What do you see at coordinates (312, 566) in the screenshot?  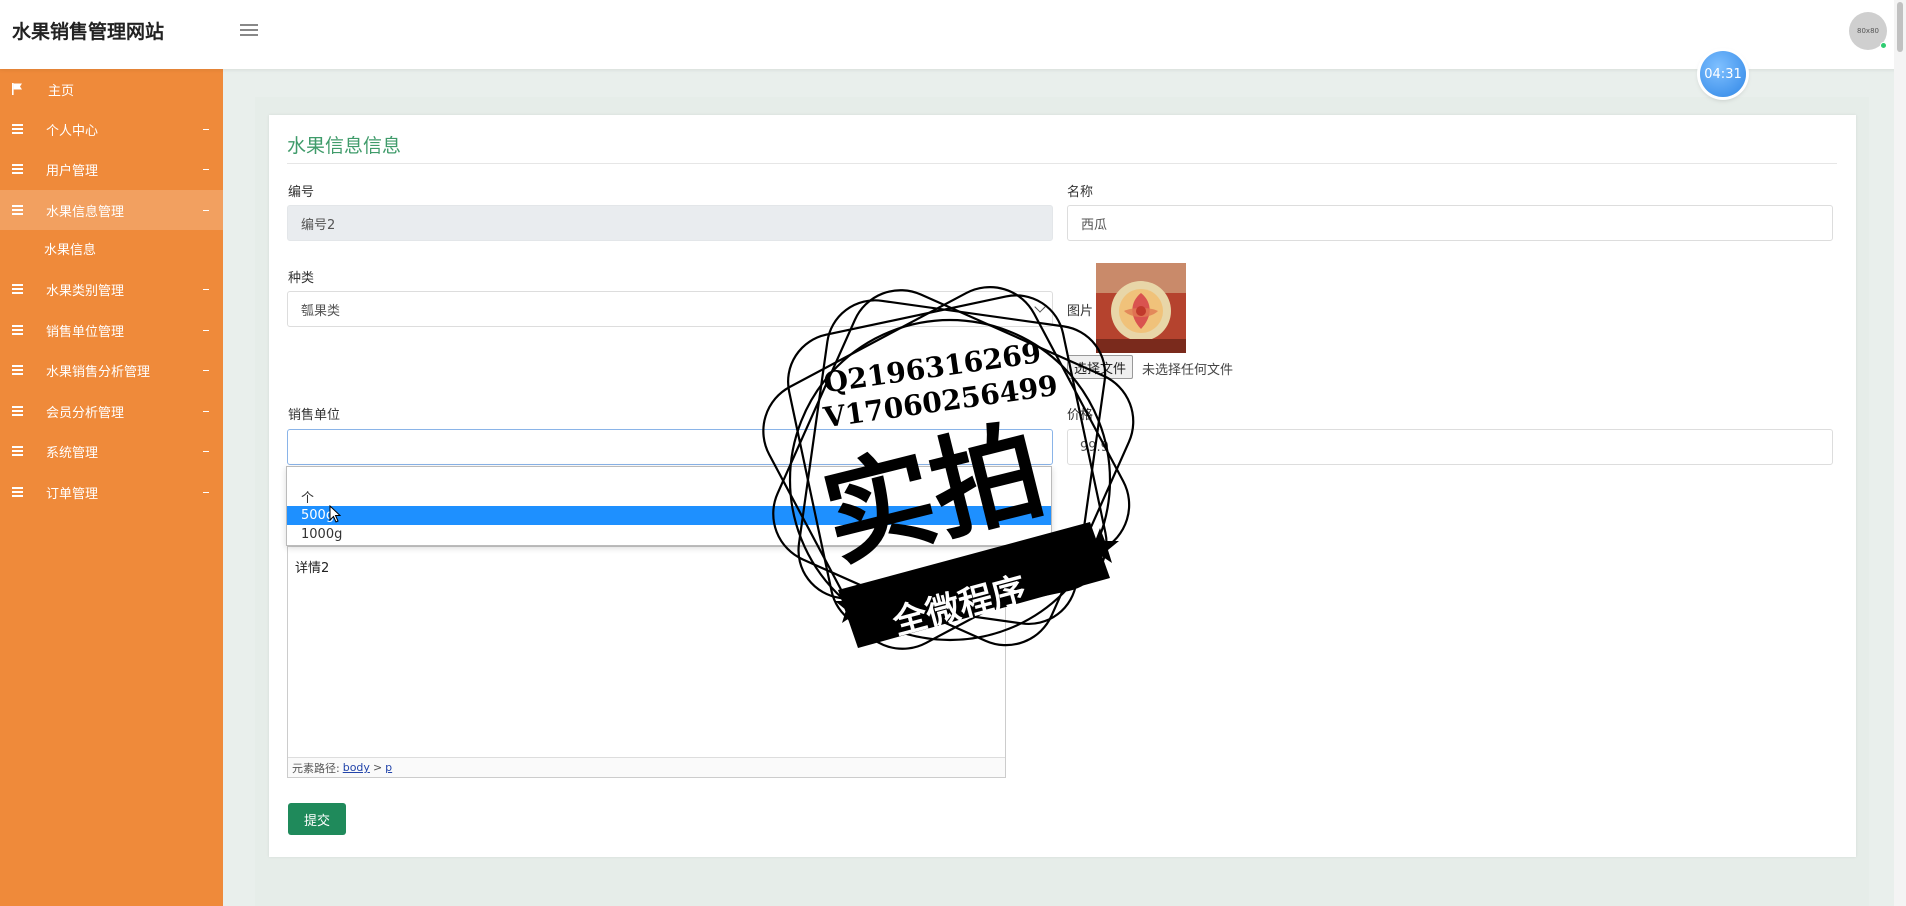 I see `detail-editor-text: 详情2` at bounding box center [312, 566].